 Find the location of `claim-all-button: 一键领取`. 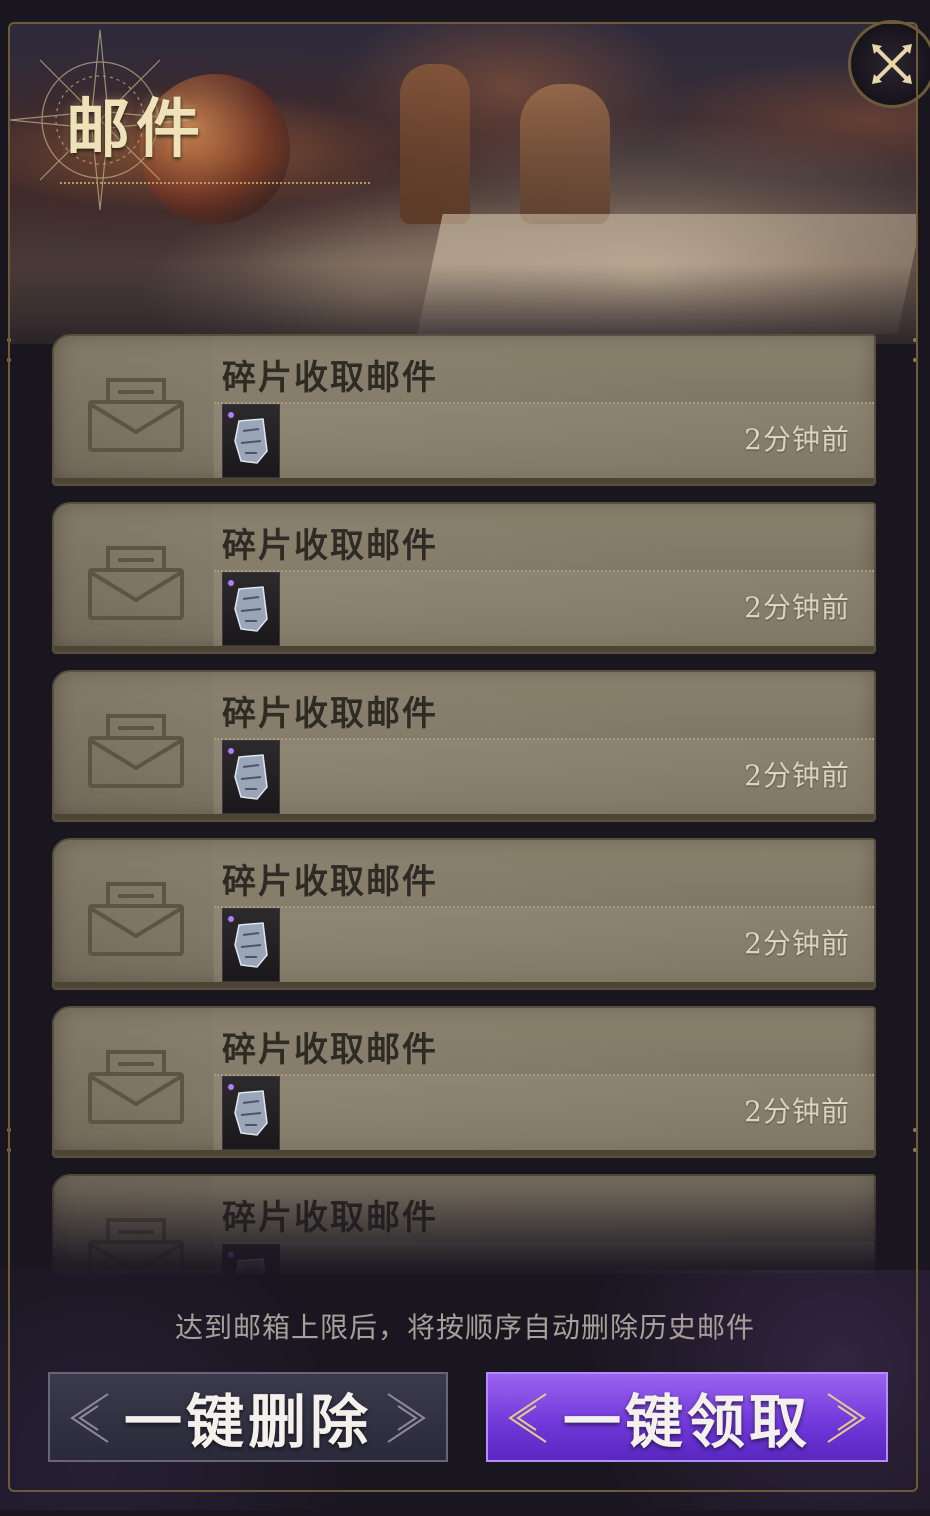

claim-all-button: 一键领取 is located at coordinates (687, 1417).